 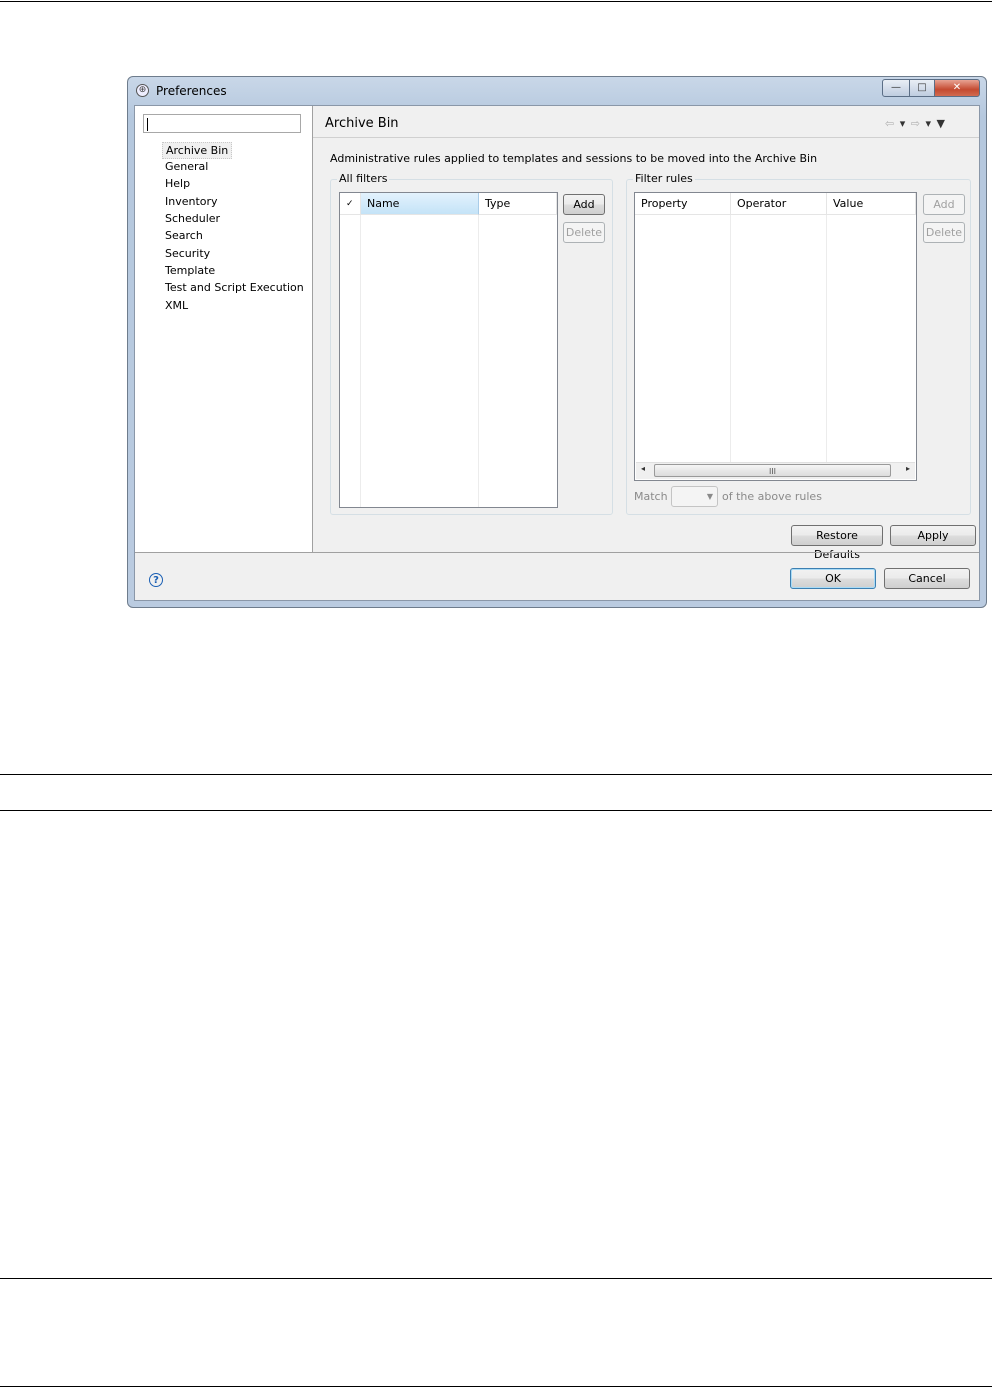 I want to click on cancel-button: Cancel, so click(x=927, y=578).